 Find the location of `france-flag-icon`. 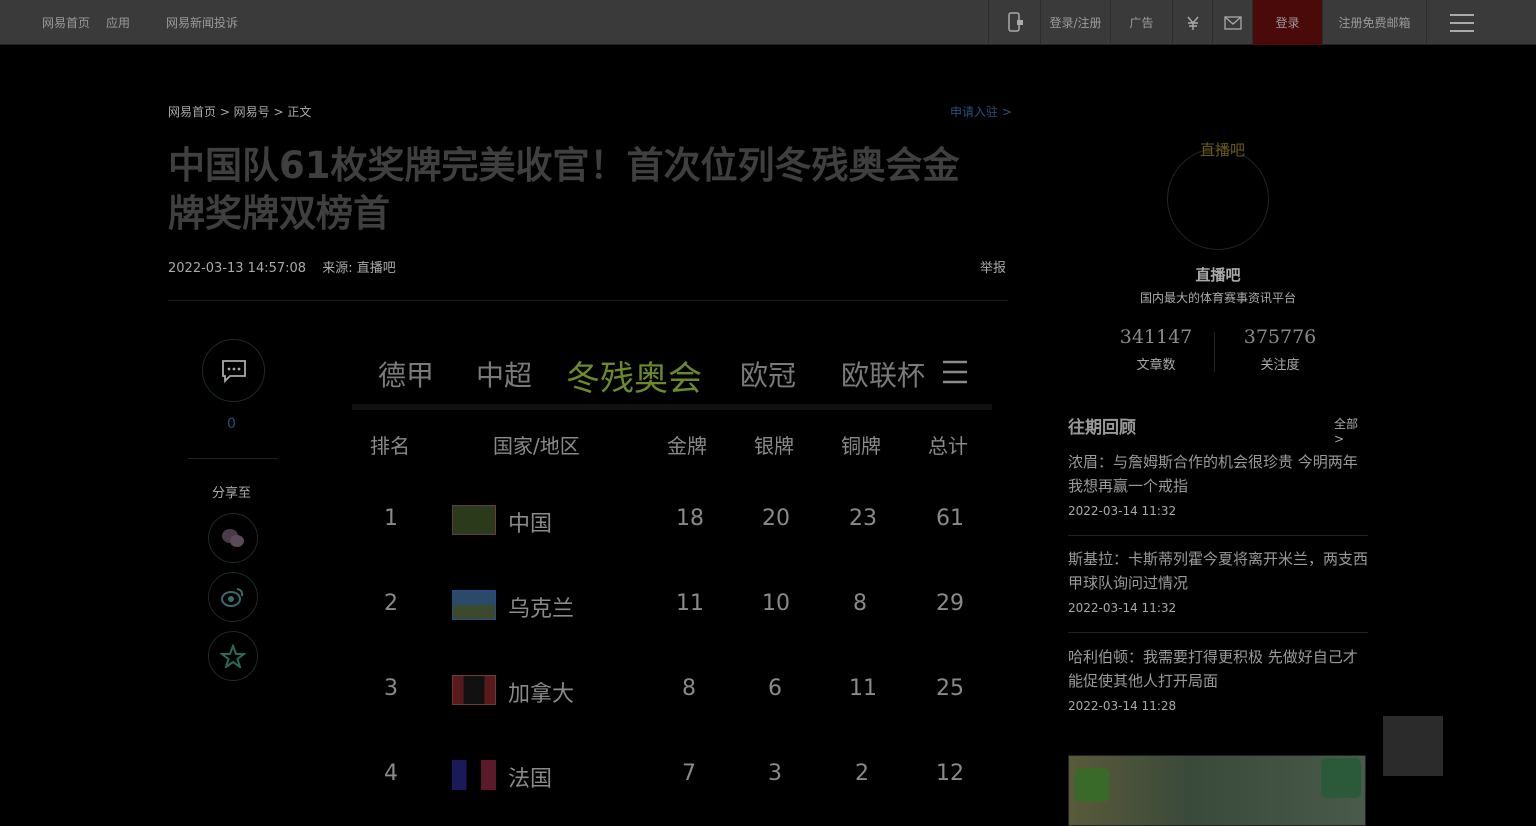

france-flag-icon is located at coordinates (474, 775).